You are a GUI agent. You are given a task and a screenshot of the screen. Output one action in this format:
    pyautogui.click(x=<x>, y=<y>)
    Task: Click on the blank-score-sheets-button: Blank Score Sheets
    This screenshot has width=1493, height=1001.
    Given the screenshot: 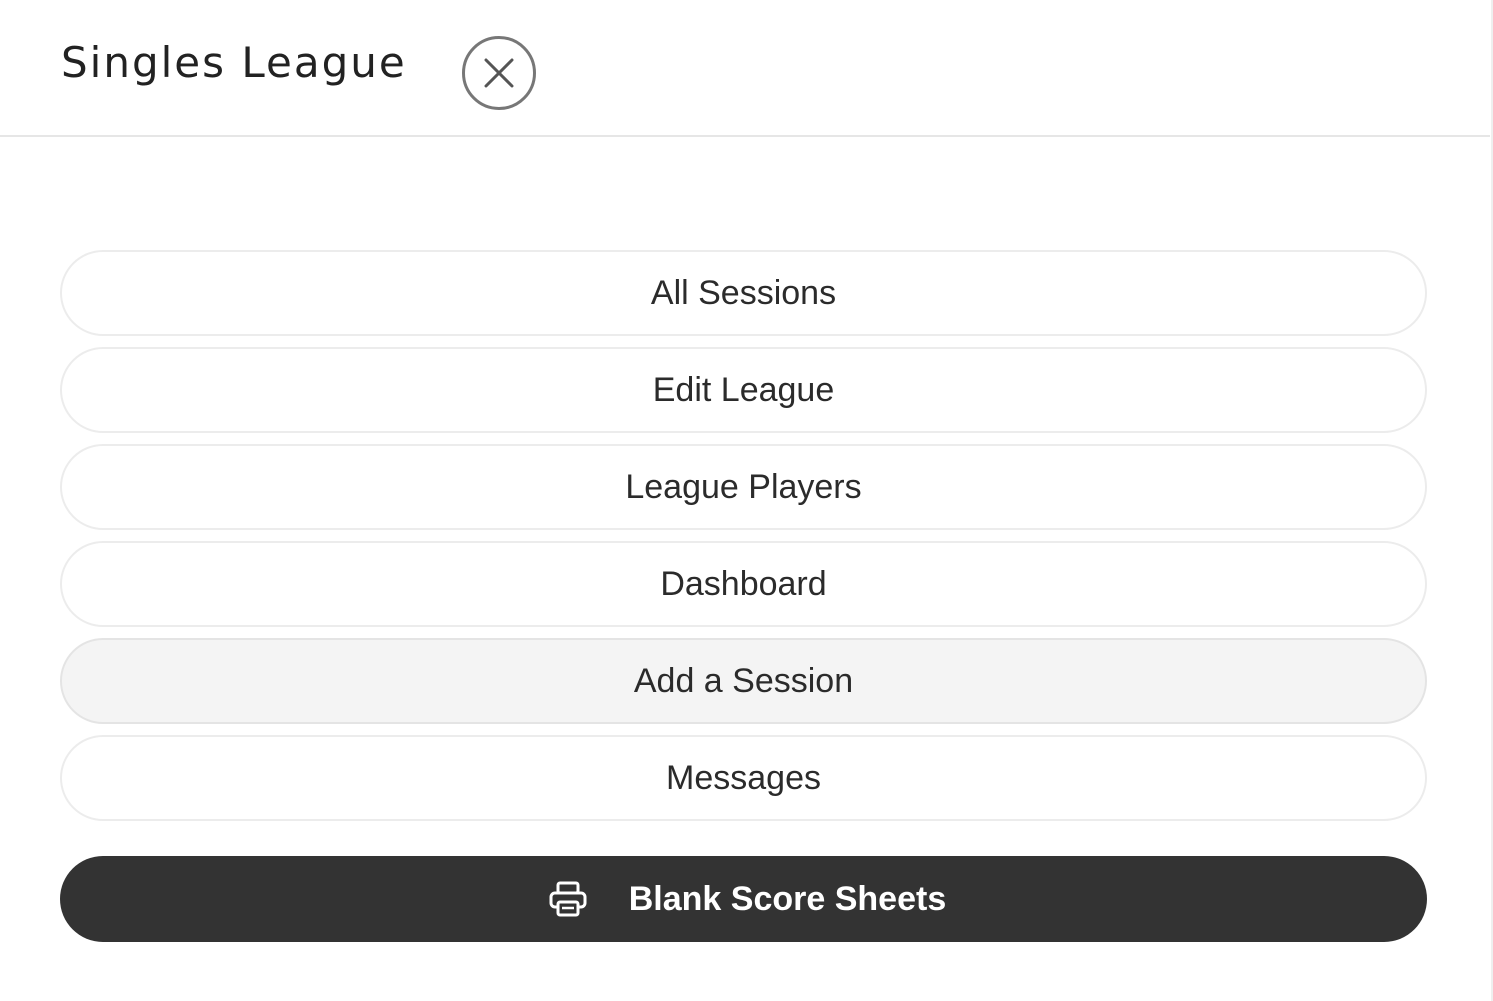 What is the action you would take?
    pyautogui.click(x=743, y=899)
    